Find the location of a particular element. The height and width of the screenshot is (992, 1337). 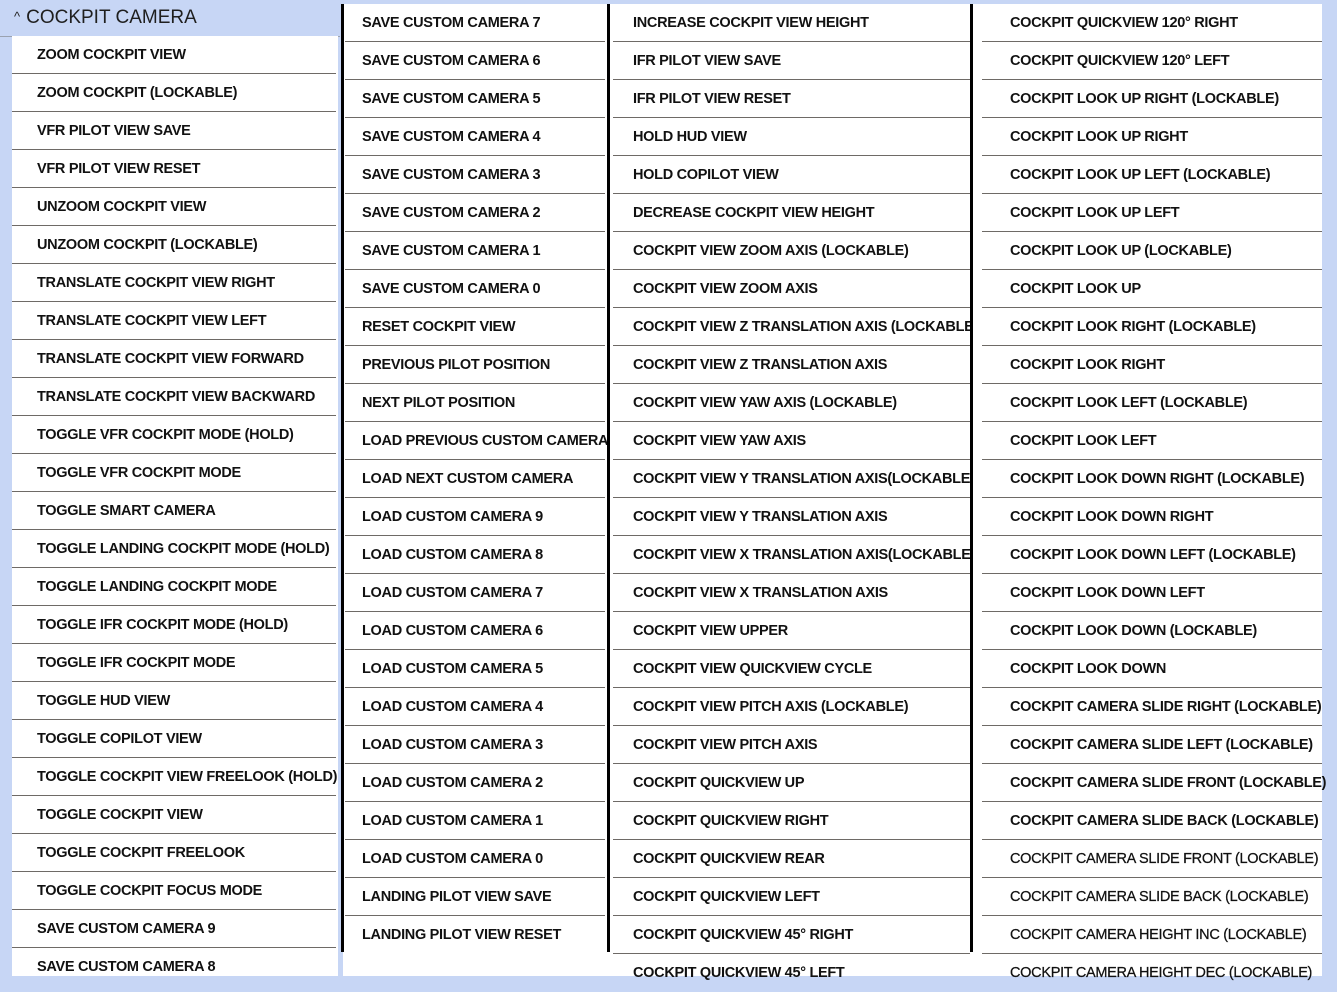

control-binding-item: COCKPIT CAMERA SLIDE LEFT (LOCKABLE) is located at coordinates (1152, 745).